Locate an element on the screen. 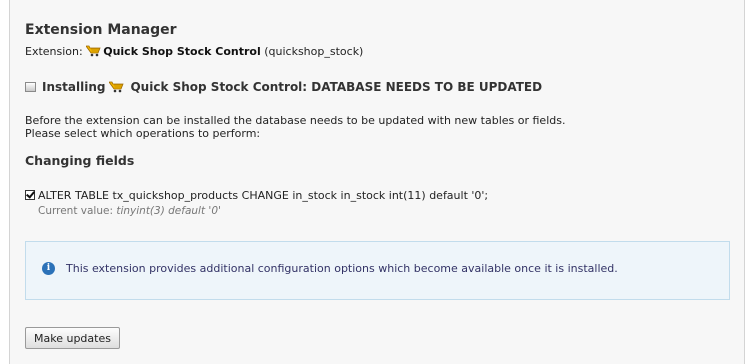 This screenshot has width=747, height=364. install-icon is located at coordinates (30, 87).